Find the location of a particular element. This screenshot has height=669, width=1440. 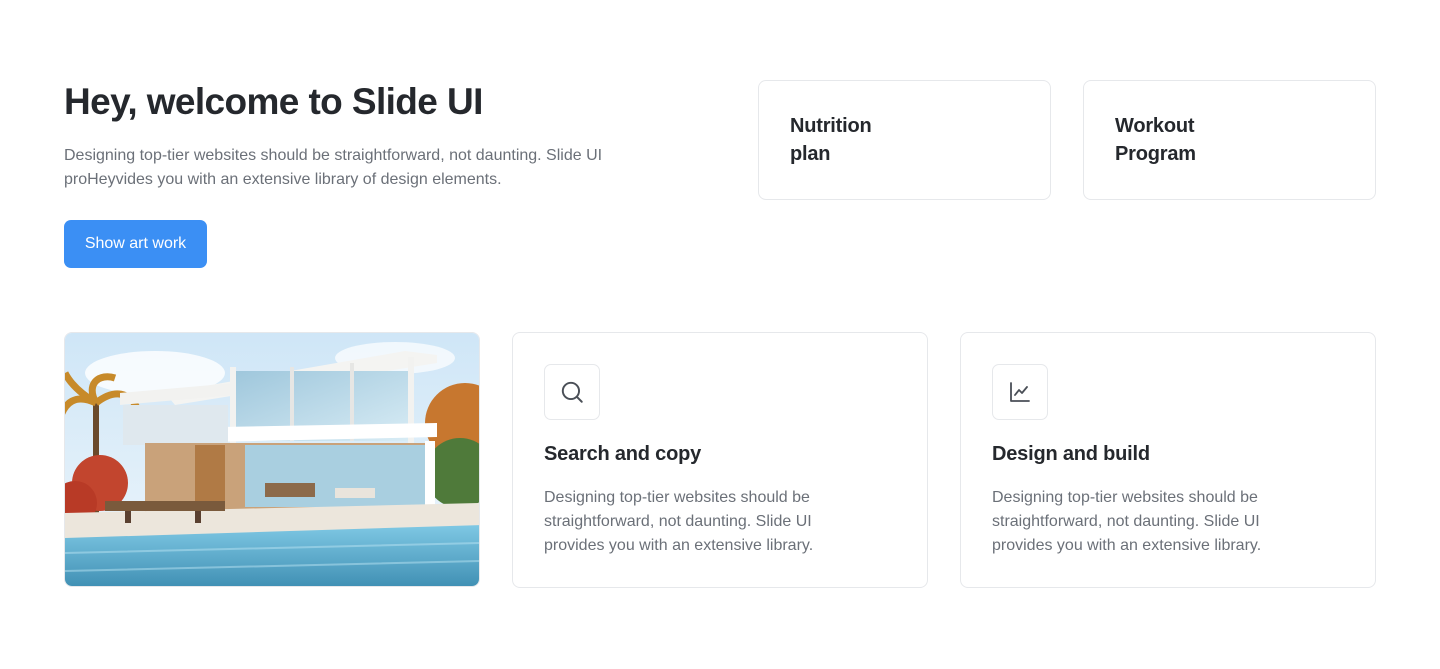

nutrition-plan-card: Nutrition plan is located at coordinates (904, 140).